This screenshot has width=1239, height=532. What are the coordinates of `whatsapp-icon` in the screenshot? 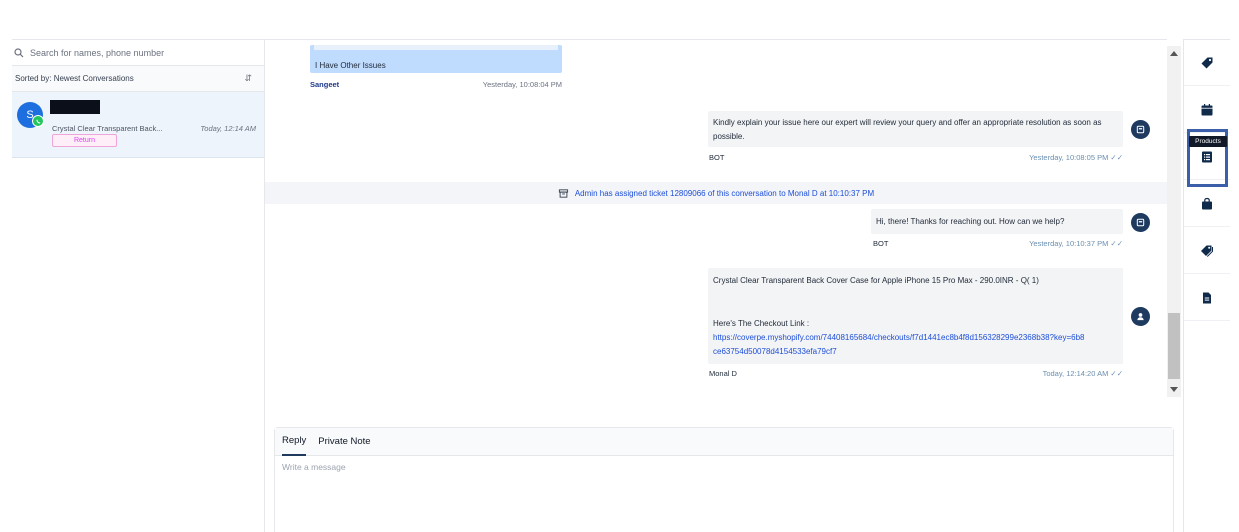 It's located at (38, 121).